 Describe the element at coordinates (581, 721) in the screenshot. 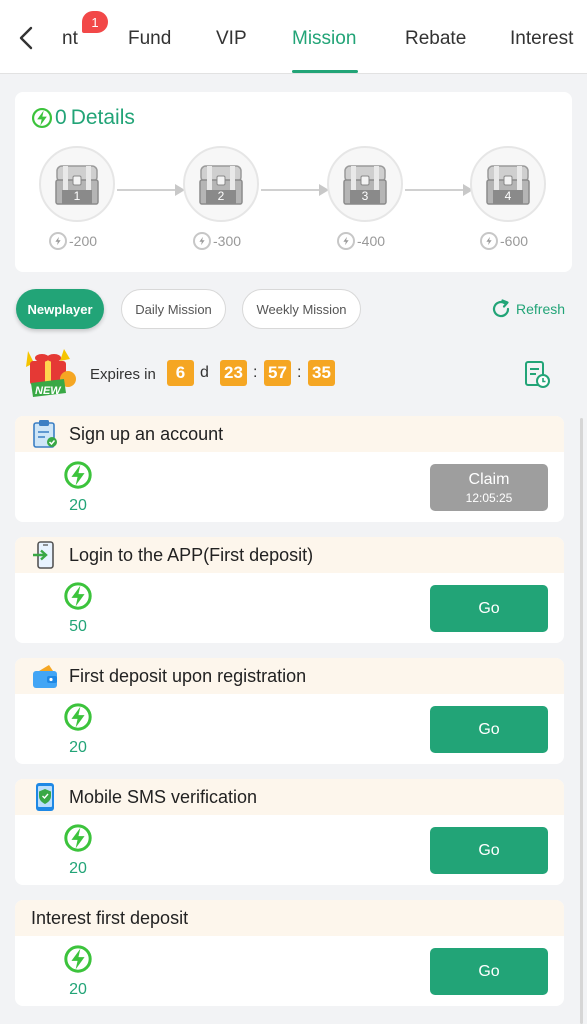

I see `scrollbar` at that location.